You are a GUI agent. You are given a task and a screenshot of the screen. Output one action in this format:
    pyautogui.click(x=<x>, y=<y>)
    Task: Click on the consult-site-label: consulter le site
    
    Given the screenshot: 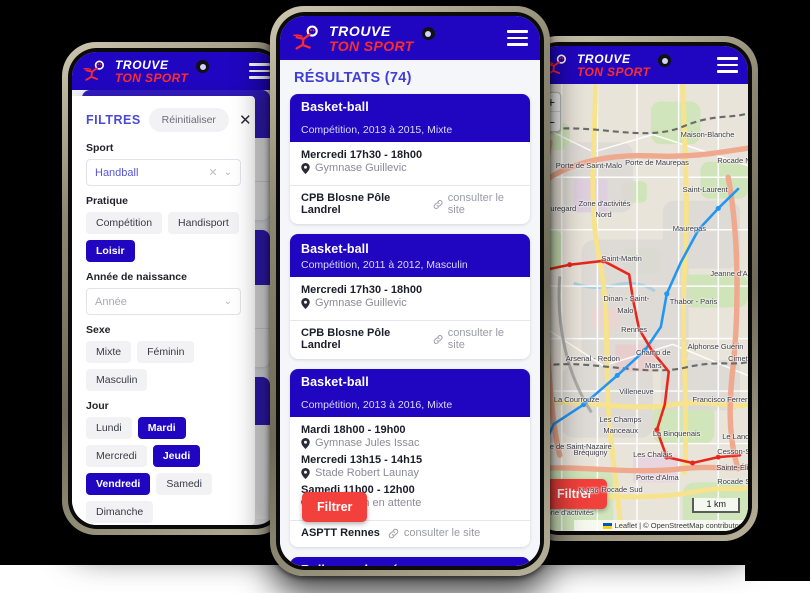 What is the action you would take?
    pyautogui.click(x=476, y=204)
    